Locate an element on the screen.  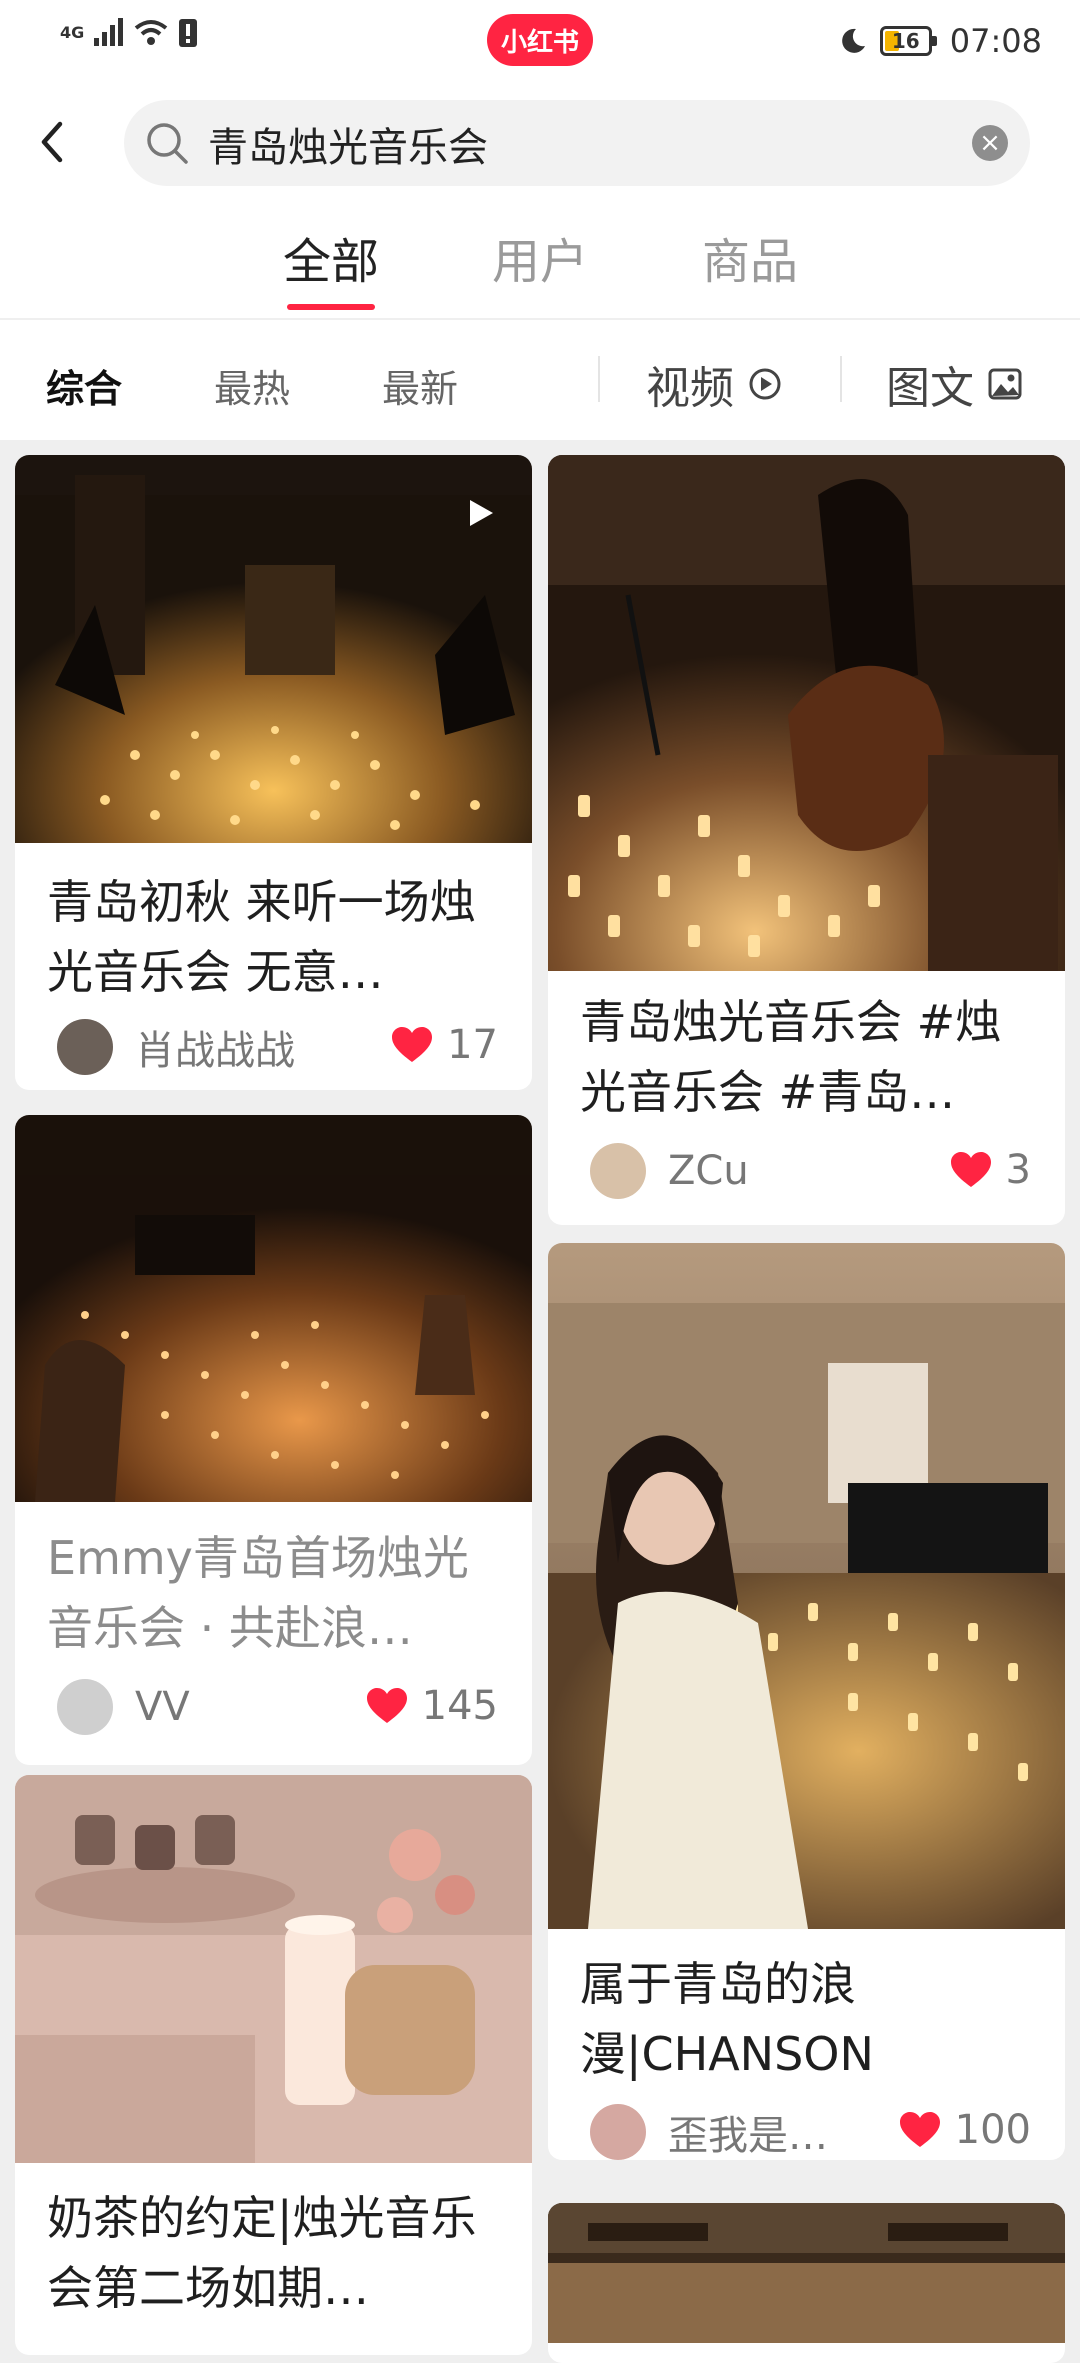
filter-video: 视频 is located at coordinates (714, 384).